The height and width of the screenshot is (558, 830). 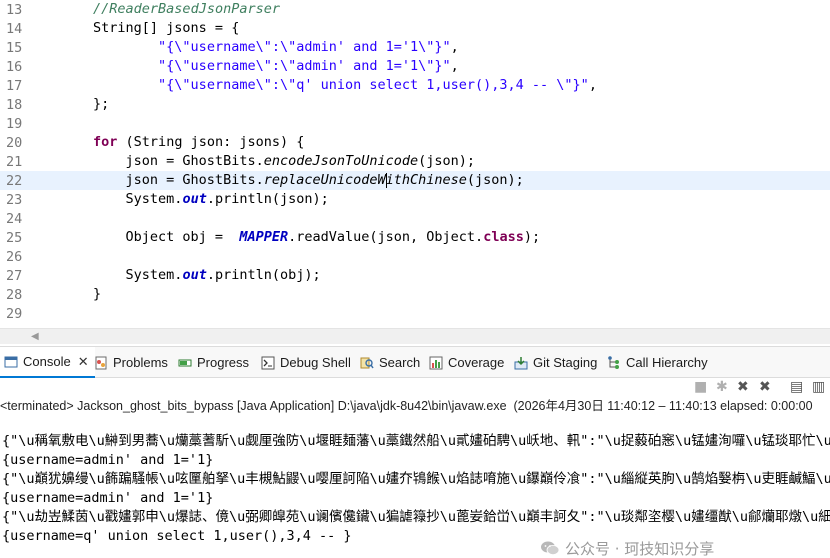 I want to click on terminate-relaunch-icon: ✱, so click(x=722, y=387).